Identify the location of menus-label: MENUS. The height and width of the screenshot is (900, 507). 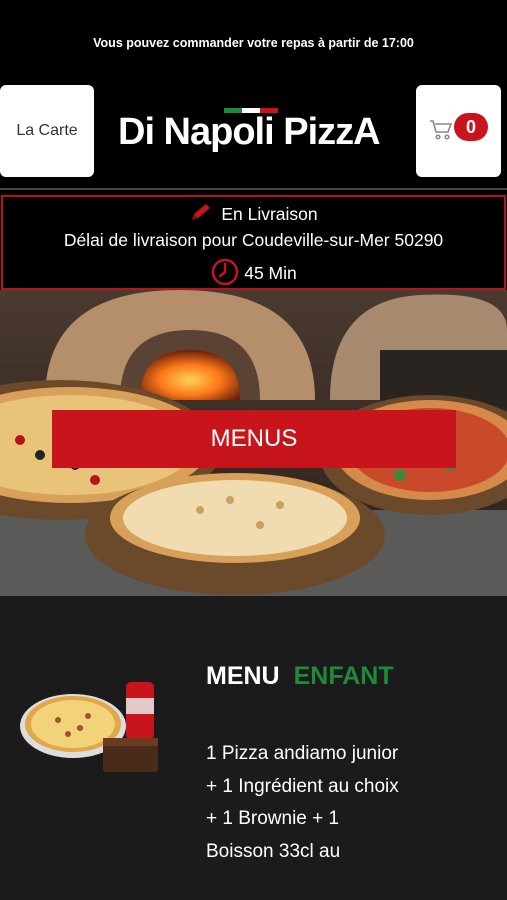
(254, 438).